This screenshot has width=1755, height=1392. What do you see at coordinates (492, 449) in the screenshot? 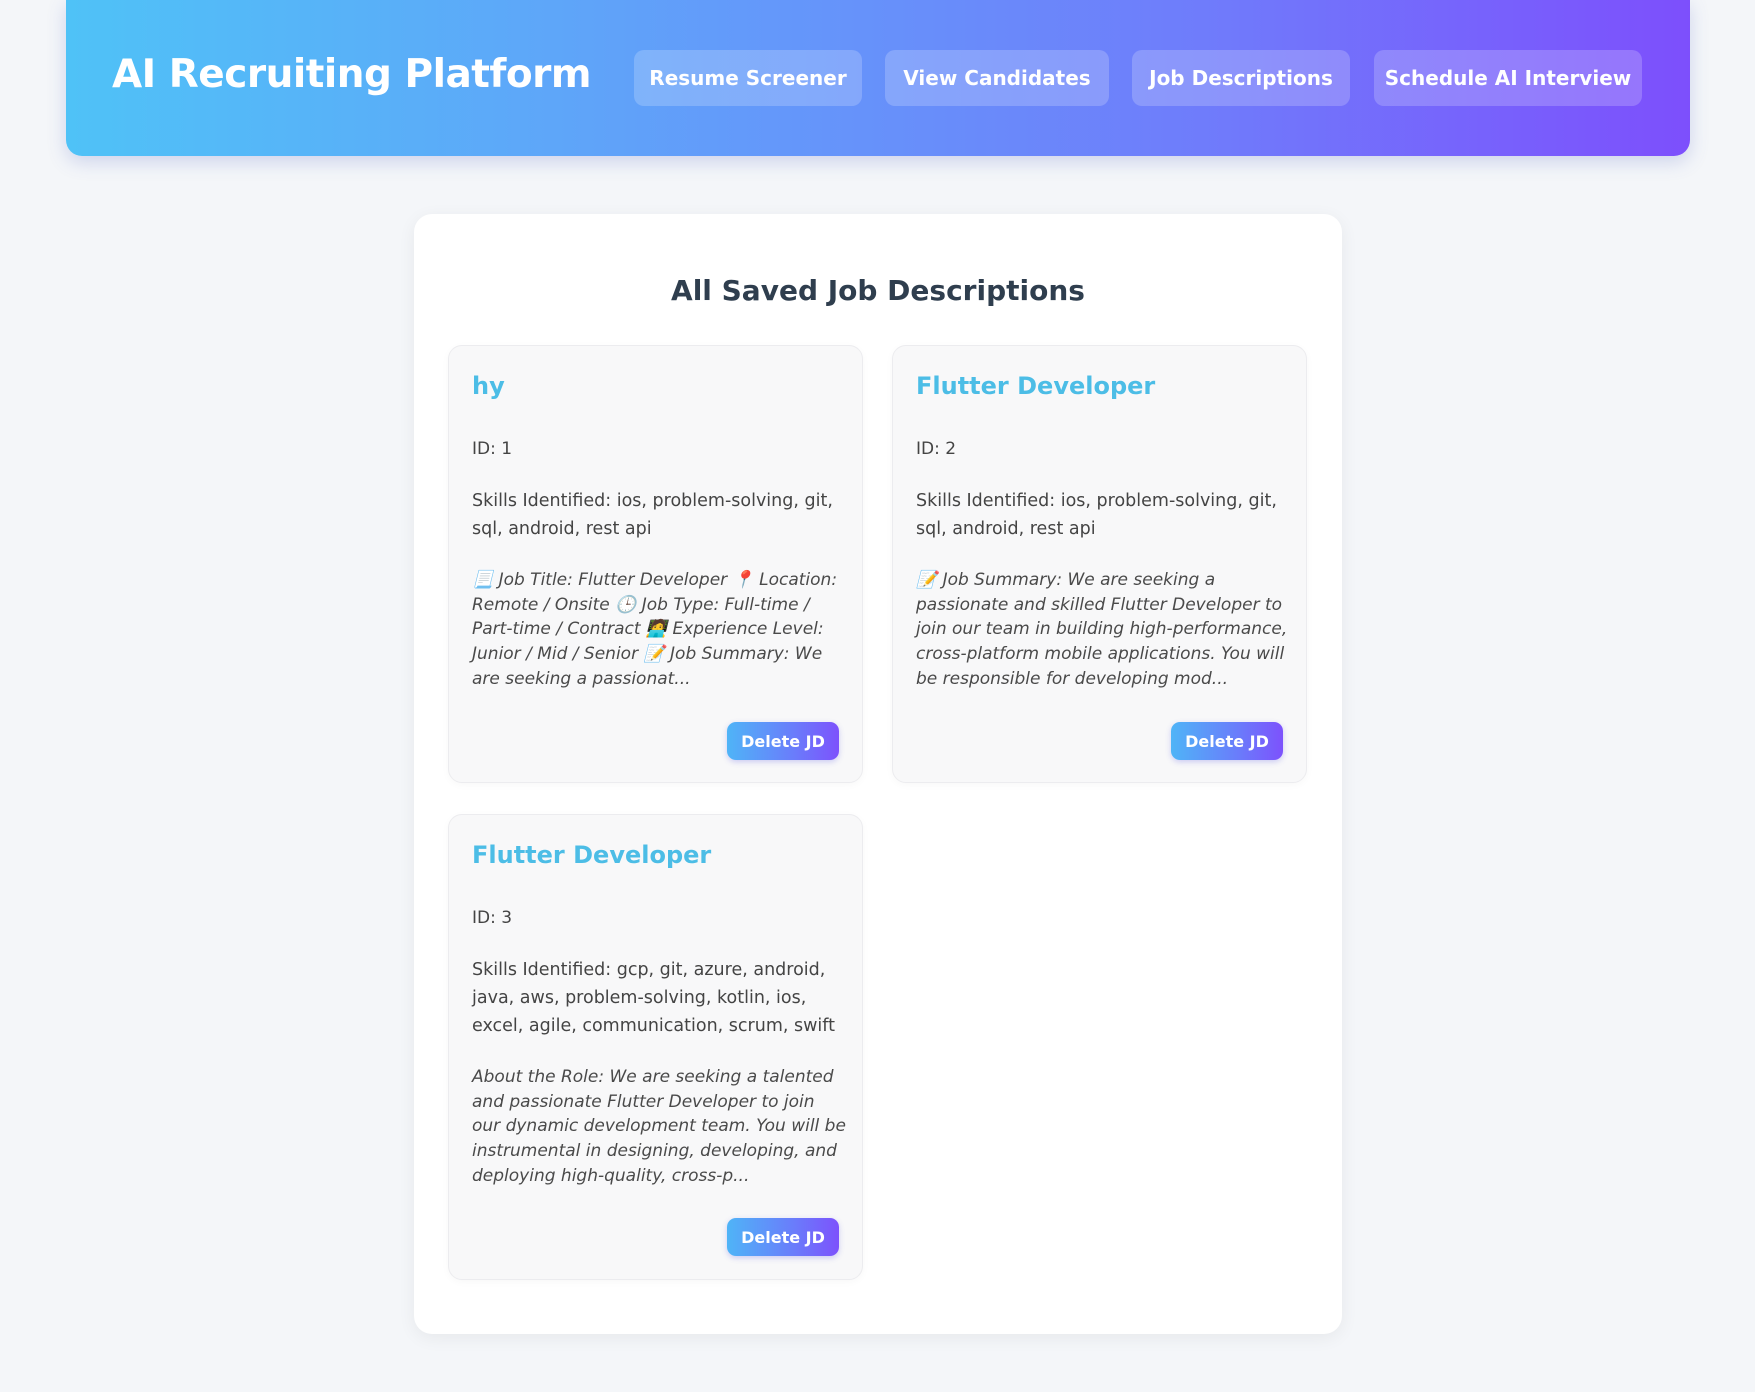
I see `jd-card-id: ID: 1` at bounding box center [492, 449].